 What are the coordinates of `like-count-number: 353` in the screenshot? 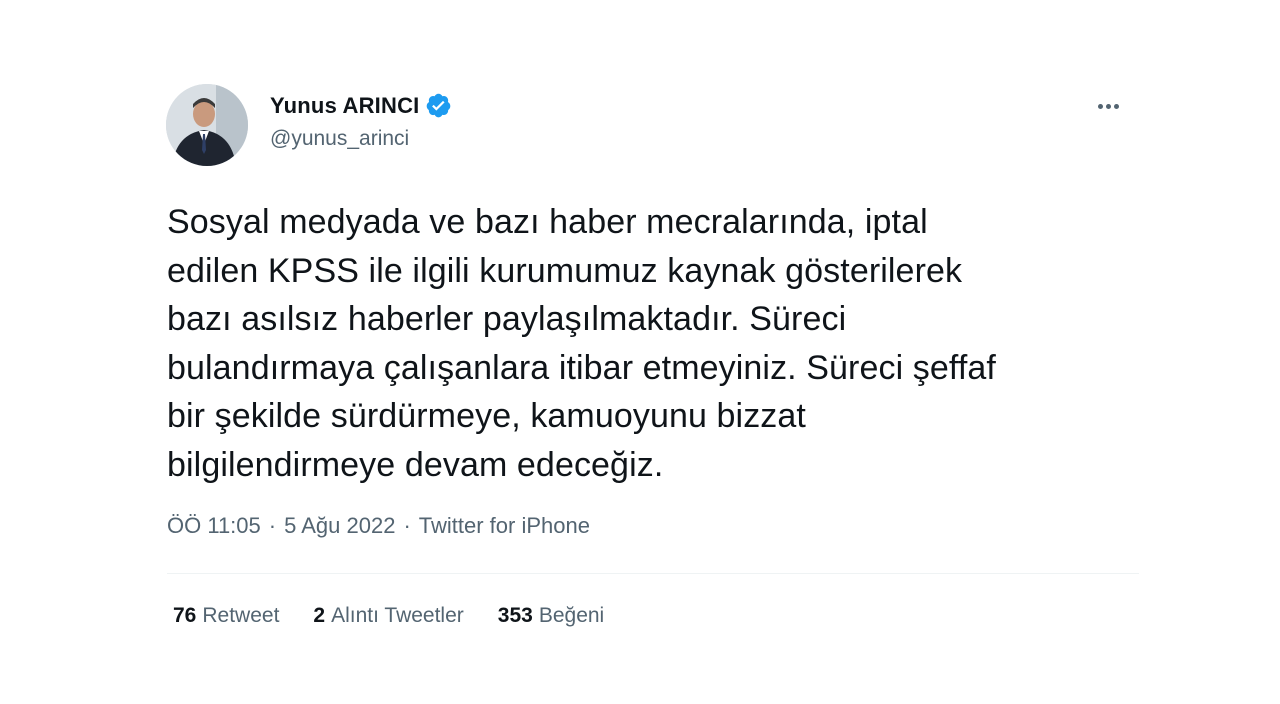 It's located at (515, 615).